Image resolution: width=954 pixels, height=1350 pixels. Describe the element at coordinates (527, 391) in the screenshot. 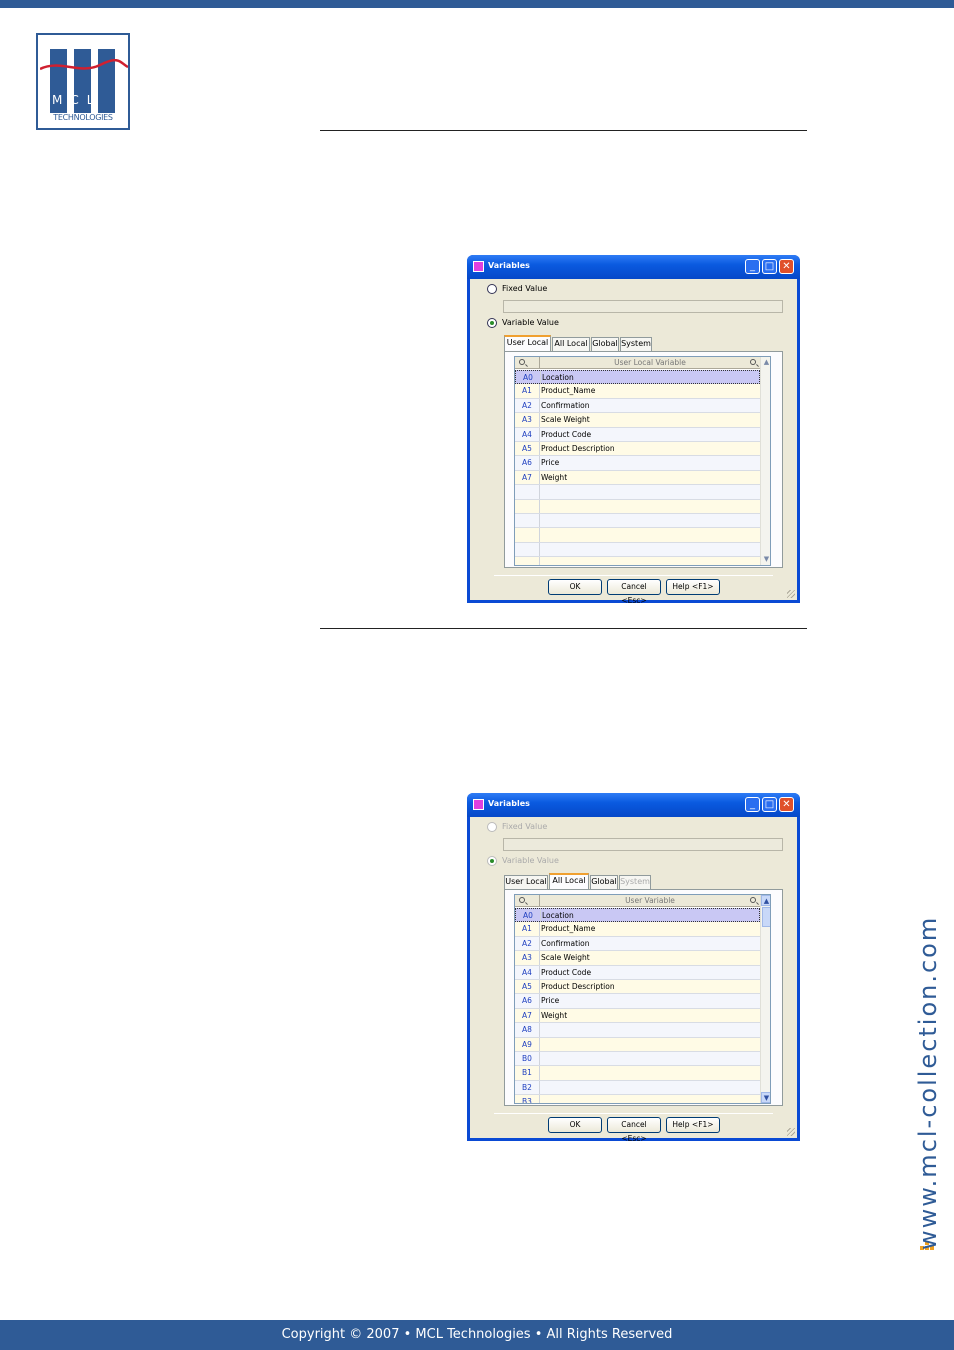

I see `variable-code: A1` at that location.